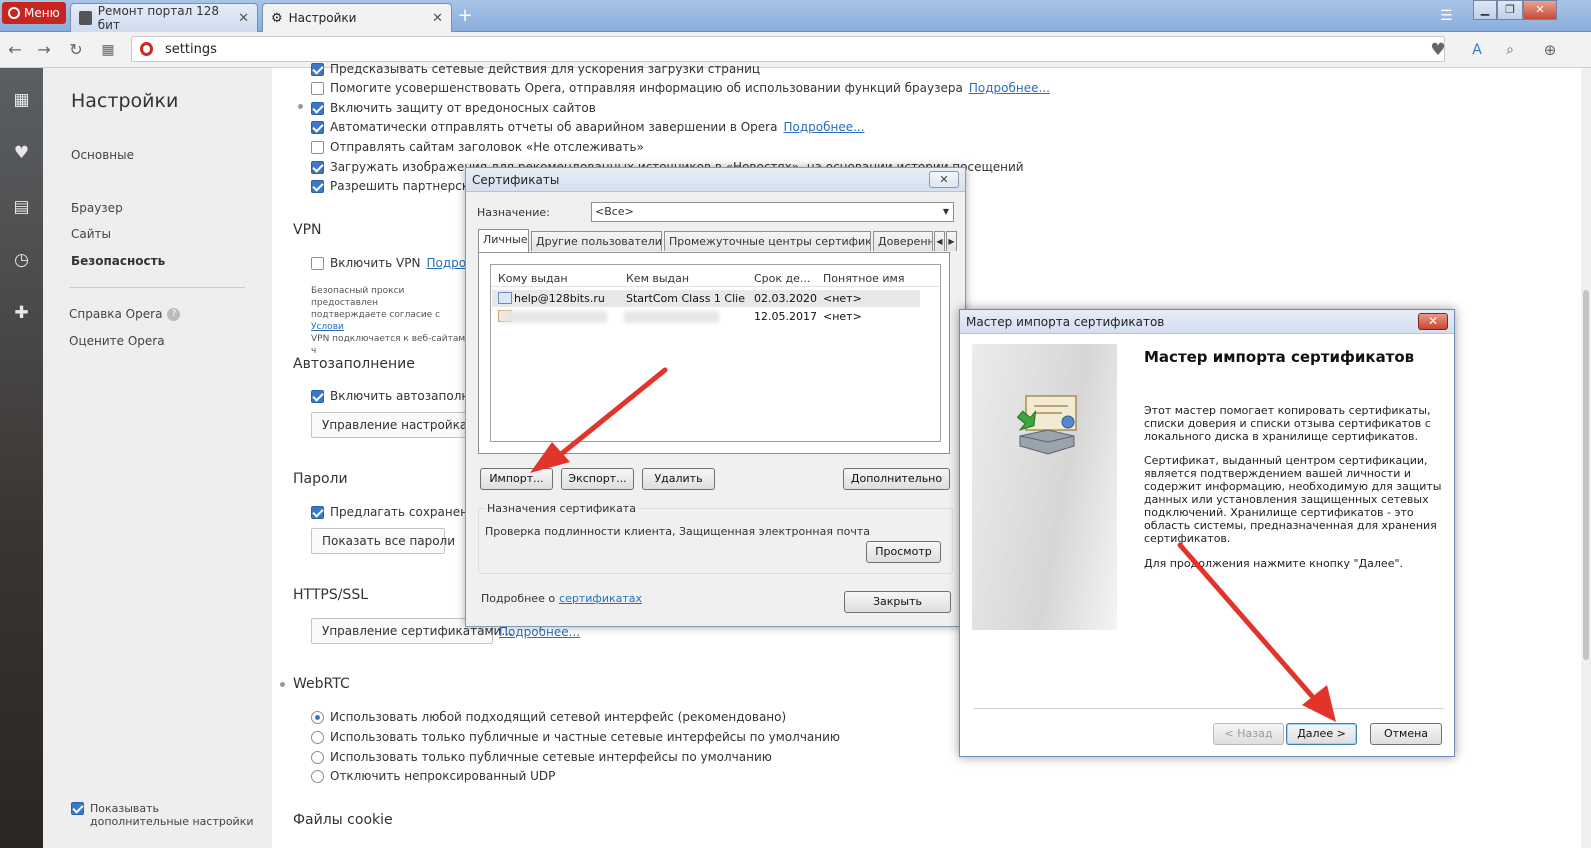 This screenshot has height=848, width=1591. I want to click on nav-item-help: Справка Opera ?, so click(125, 314).